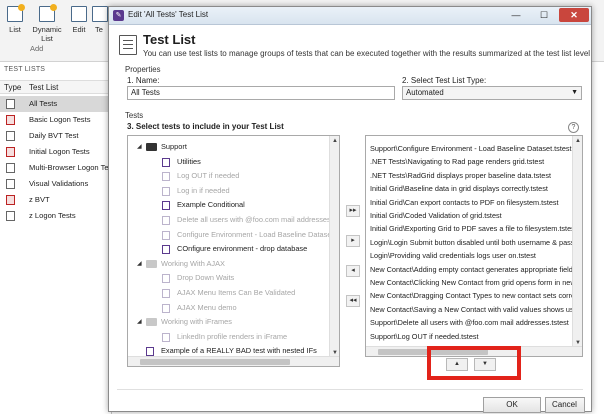 This screenshot has height=414, width=604. Describe the element at coordinates (48, 13) in the screenshot. I see `dynamic-list-icon` at that location.